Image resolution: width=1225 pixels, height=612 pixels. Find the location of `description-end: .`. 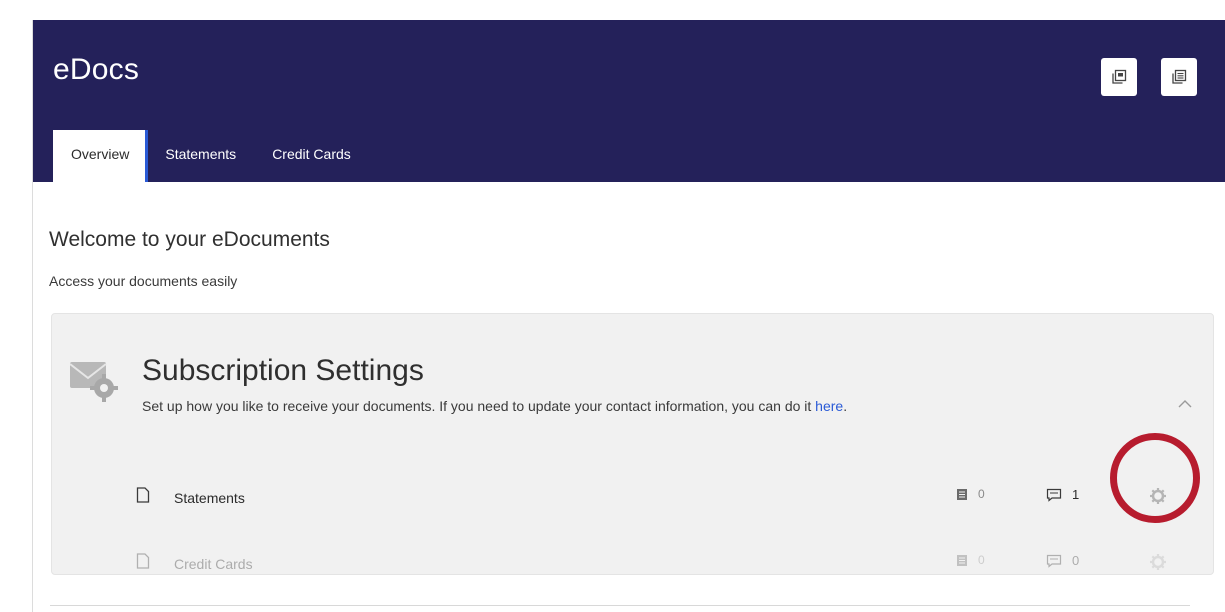

description-end: . is located at coordinates (845, 406).